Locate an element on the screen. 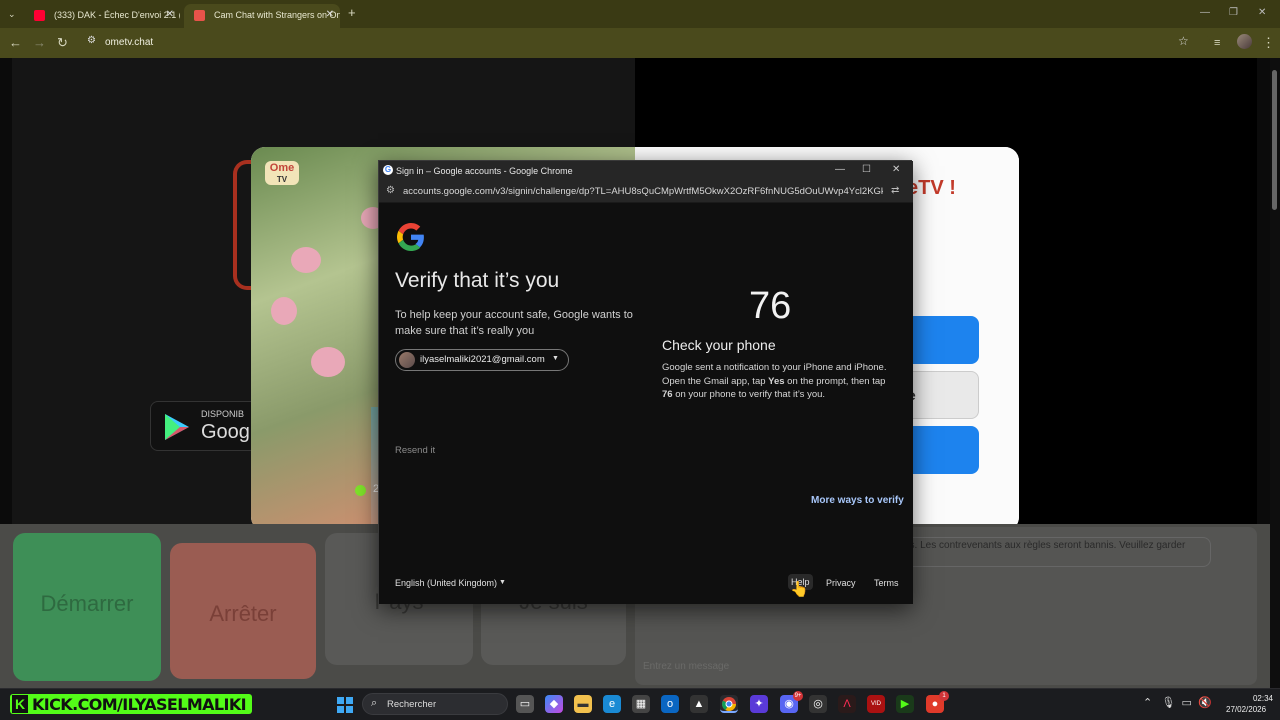 The image size is (1280, 720). kick-app-icon: ▶ is located at coordinates (905, 704).